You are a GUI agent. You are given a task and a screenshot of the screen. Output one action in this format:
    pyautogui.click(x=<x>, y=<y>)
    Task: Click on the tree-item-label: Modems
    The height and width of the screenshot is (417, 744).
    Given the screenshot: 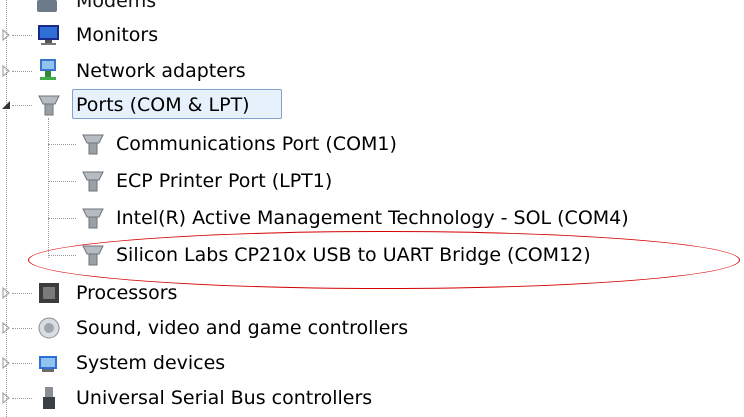 What is the action you would take?
    pyautogui.click(x=116, y=6)
    